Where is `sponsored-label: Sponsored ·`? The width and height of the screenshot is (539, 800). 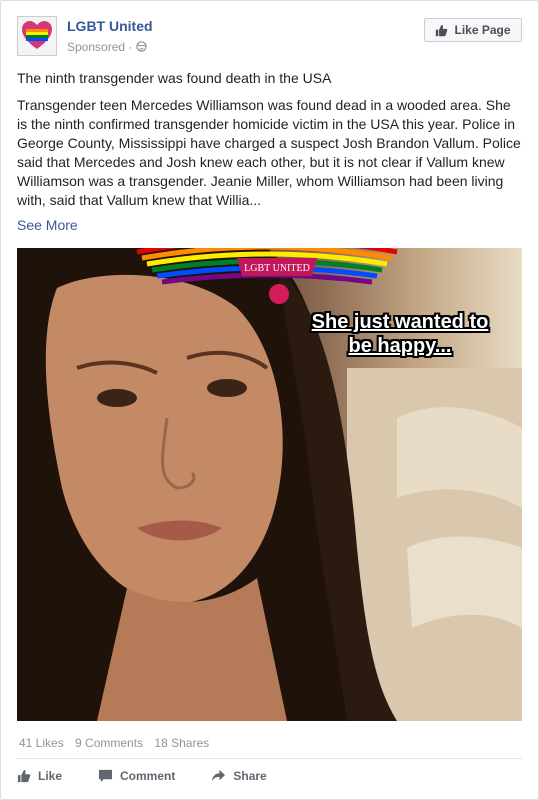 sponsored-label: Sponsored · is located at coordinates (107, 47).